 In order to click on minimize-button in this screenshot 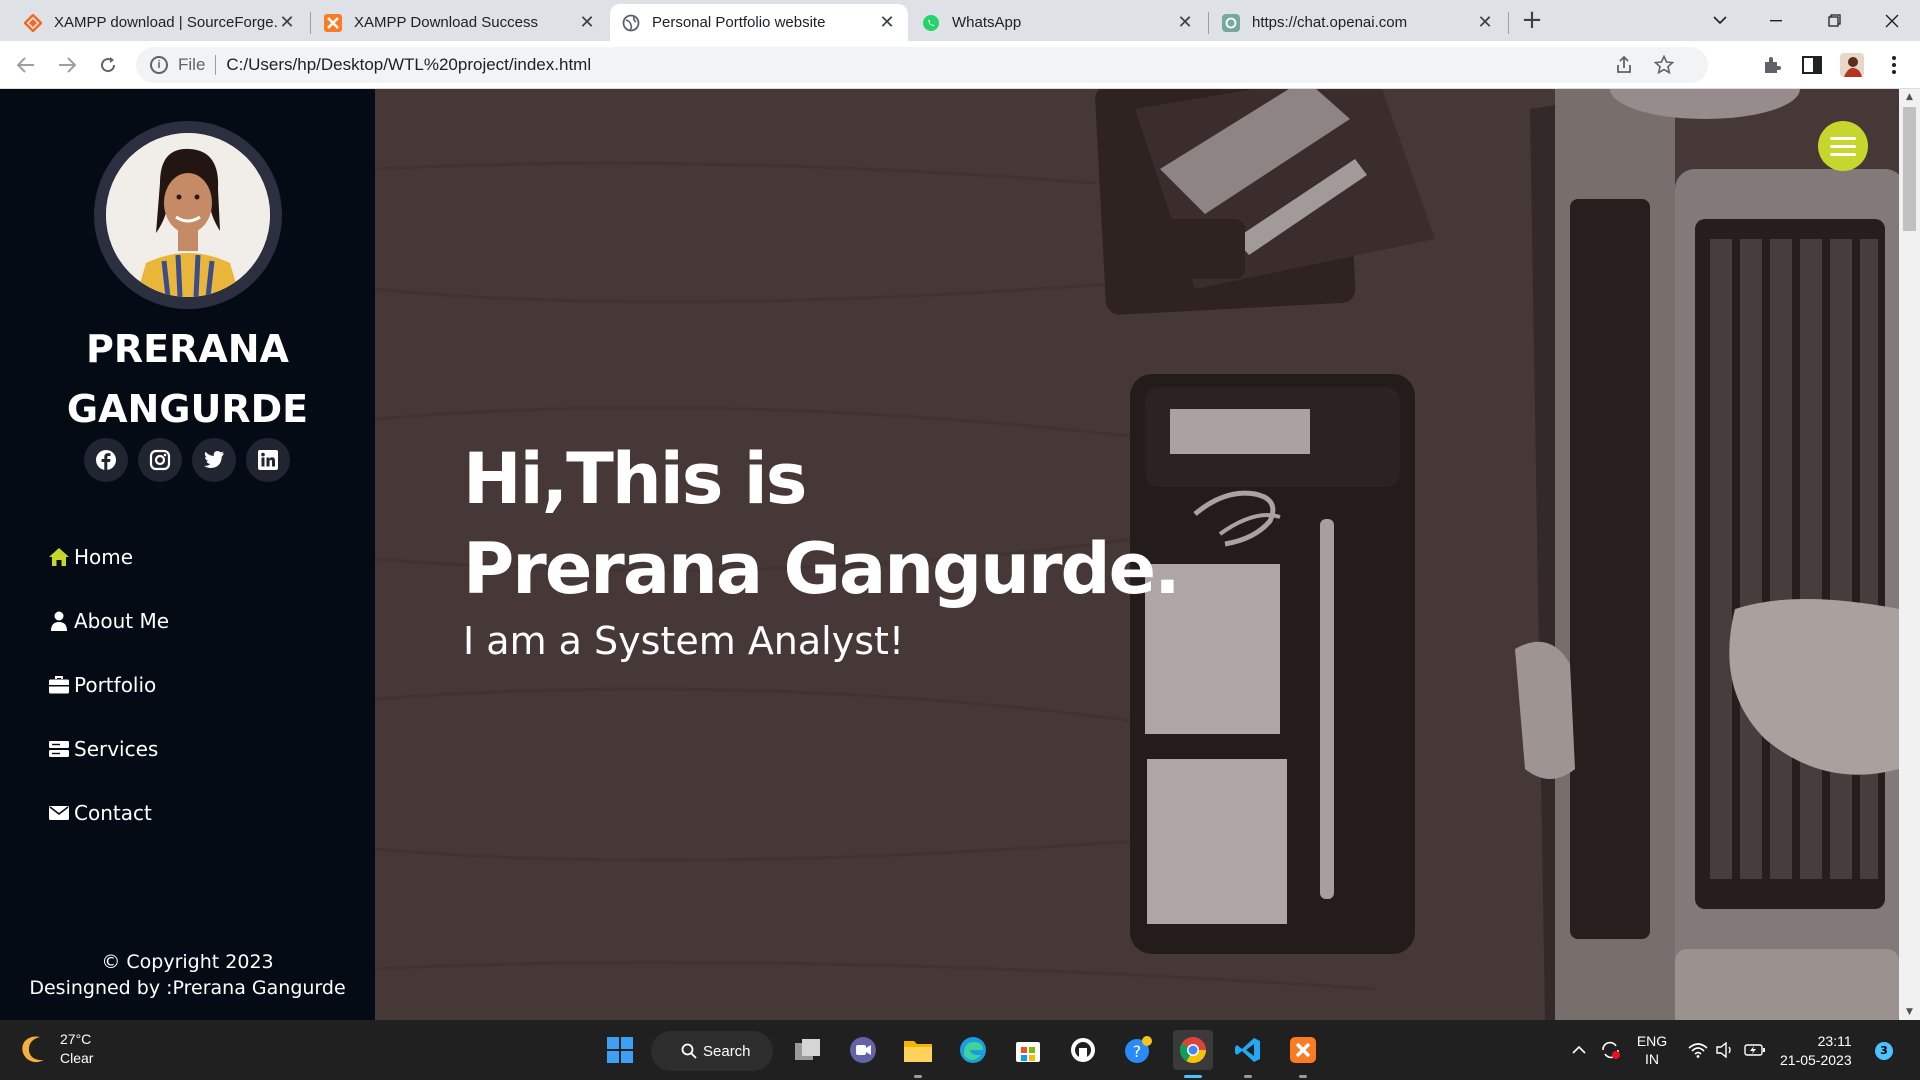, I will do `click(1776, 20)`.